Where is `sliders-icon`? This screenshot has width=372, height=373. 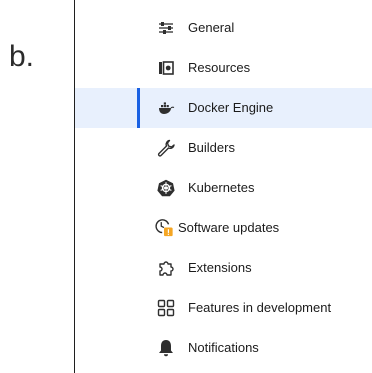 sliders-icon is located at coordinates (166, 28).